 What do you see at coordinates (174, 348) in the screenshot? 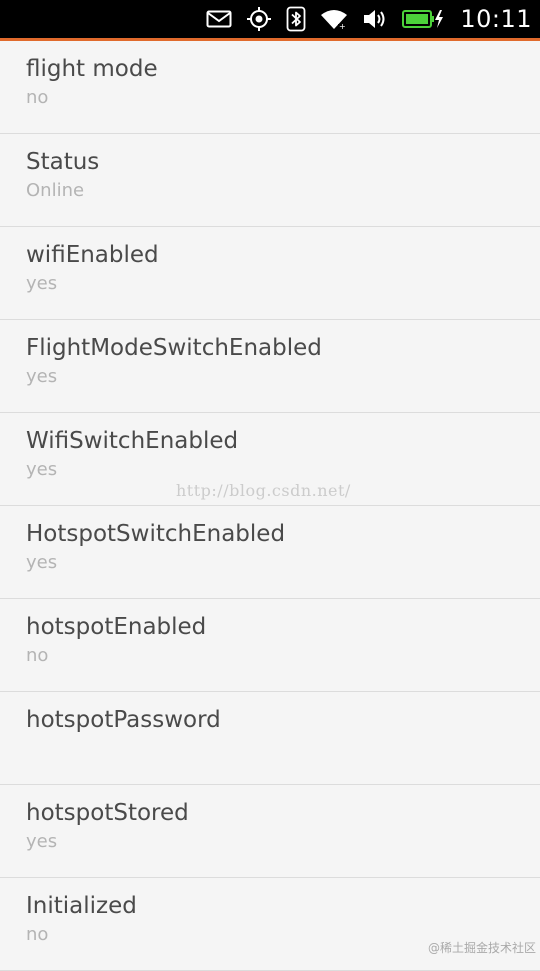
I see `list-item-title: FlightModeSwitchEnabled` at bounding box center [174, 348].